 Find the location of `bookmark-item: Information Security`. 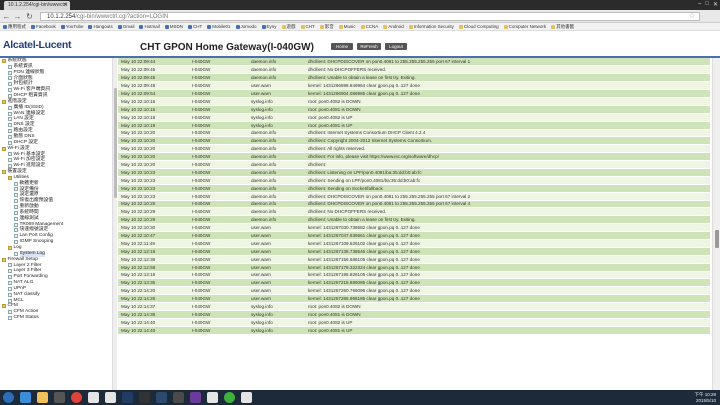

bookmark-item: Information Security is located at coordinates (431, 26).